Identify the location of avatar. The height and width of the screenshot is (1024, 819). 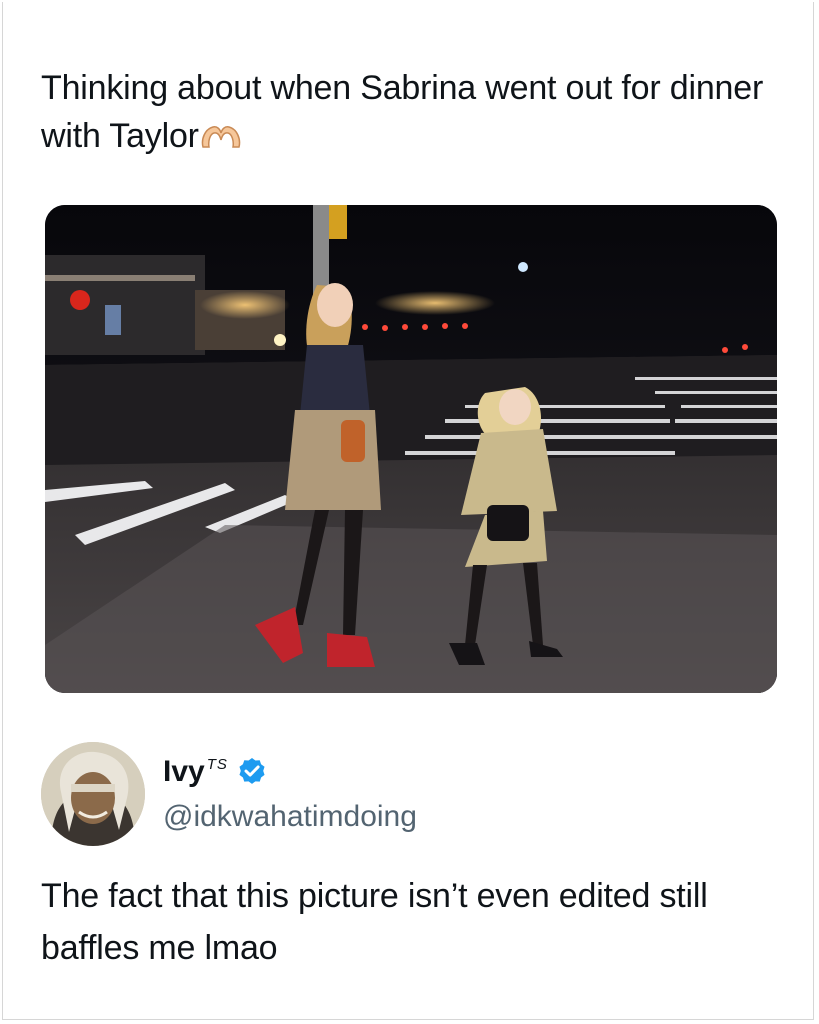
(93, 794).